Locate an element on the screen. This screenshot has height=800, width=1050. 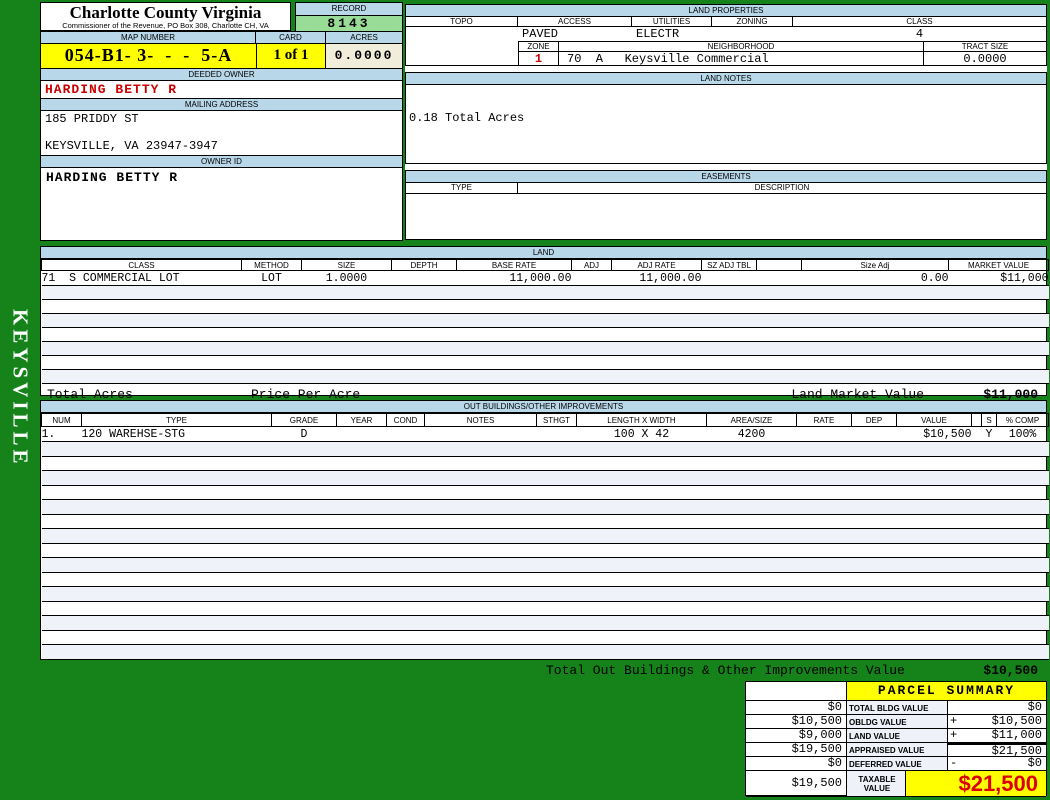
outb-col-type: TYPE is located at coordinates (176, 420).